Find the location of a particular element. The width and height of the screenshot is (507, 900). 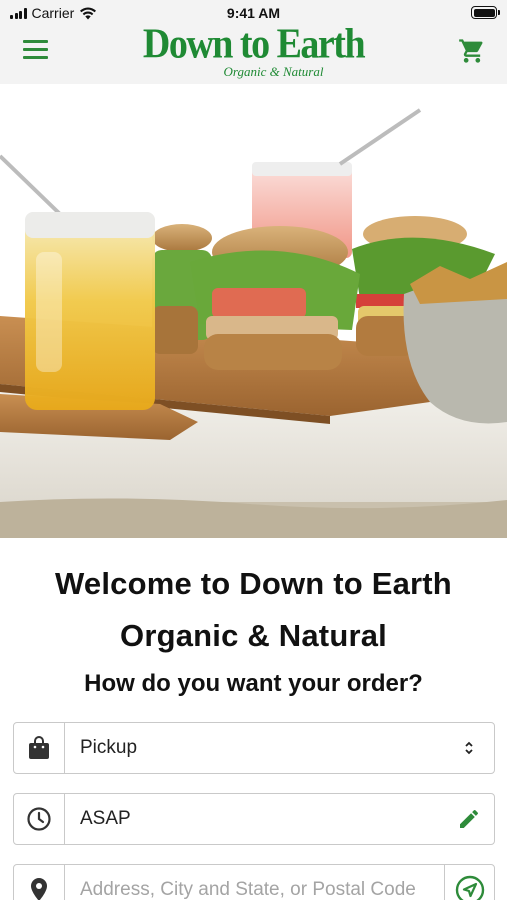

logo-main-text: Down to Earth is located at coordinates (254, 44).